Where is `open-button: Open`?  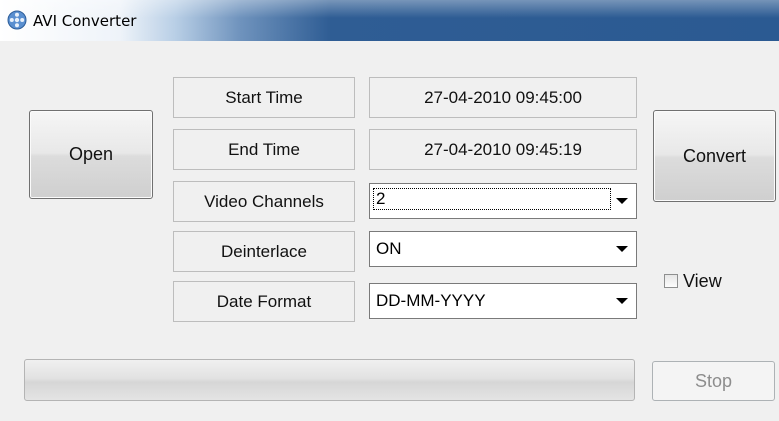 open-button: Open is located at coordinates (91, 154).